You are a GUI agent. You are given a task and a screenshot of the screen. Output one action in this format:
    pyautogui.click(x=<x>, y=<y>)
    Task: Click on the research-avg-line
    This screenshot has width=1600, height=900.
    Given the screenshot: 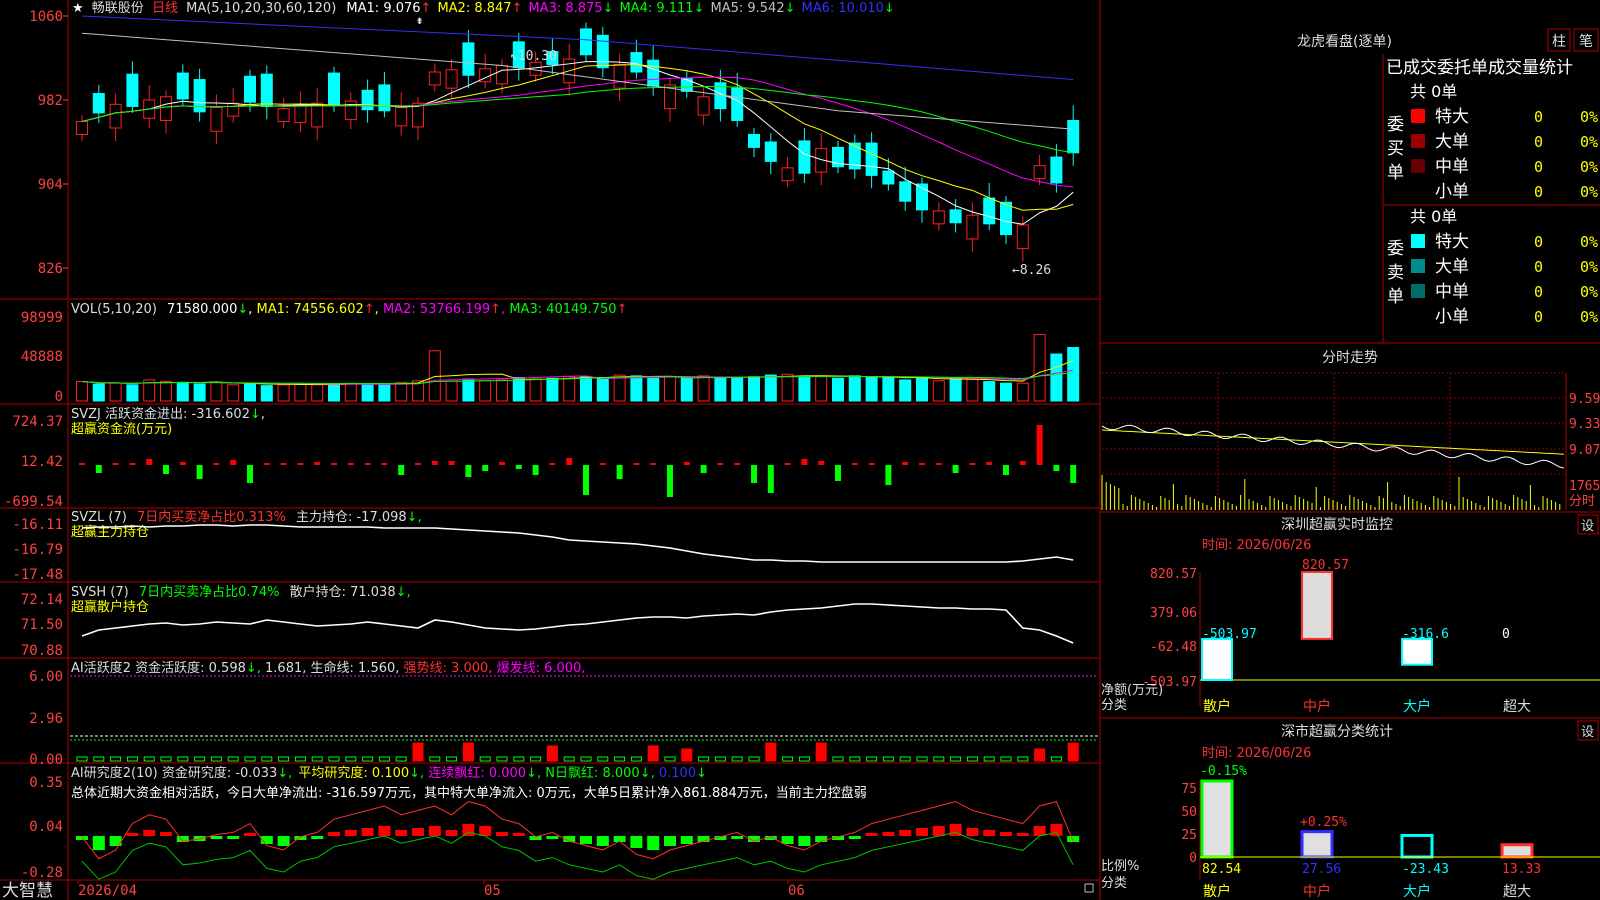 What is the action you would take?
    pyautogui.click(x=577, y=855)
    